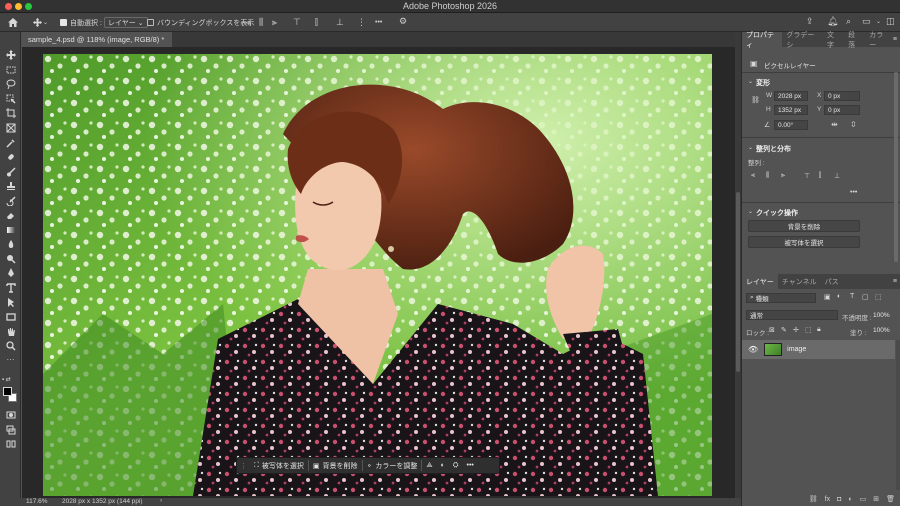 This screenshot has height=506, width=900. I want to click on select-subject-panel-button: 被写体を選択, so click(804, 242).